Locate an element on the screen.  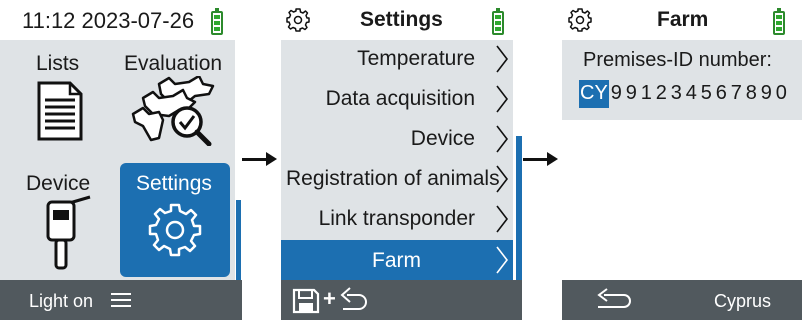
screen-title: Farm is located at coordinates (683, 19).